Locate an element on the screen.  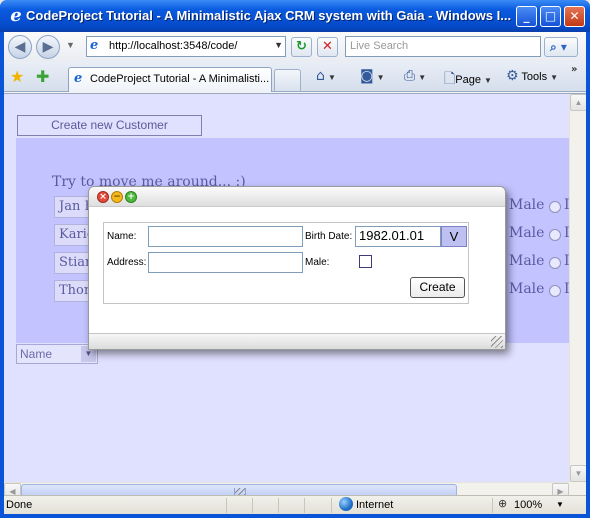
gear-icon: ⚙ is located at coordinates (512, 76).